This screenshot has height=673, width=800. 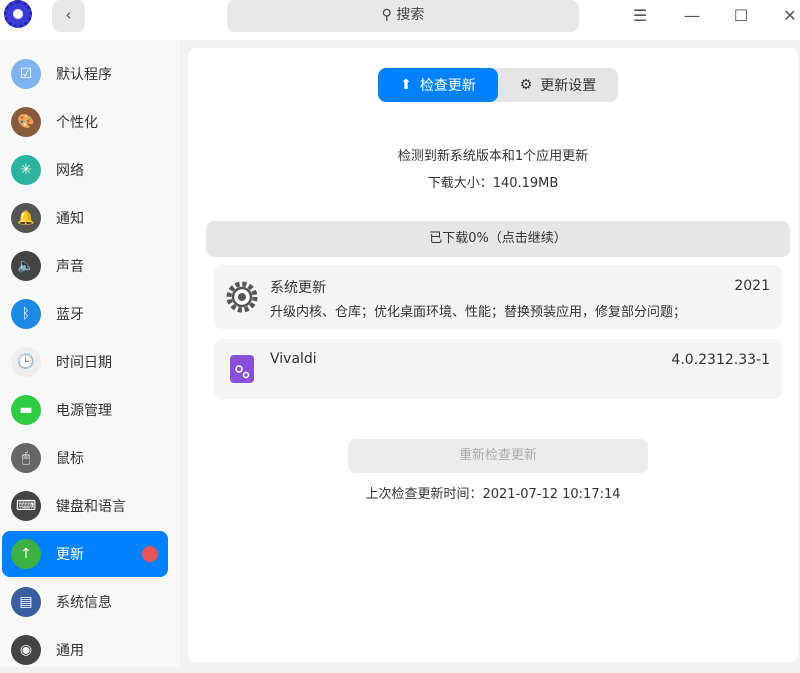 I want to click on sidebar-item-5: ᛒ 蓝牙, so click(x=85, y=314).